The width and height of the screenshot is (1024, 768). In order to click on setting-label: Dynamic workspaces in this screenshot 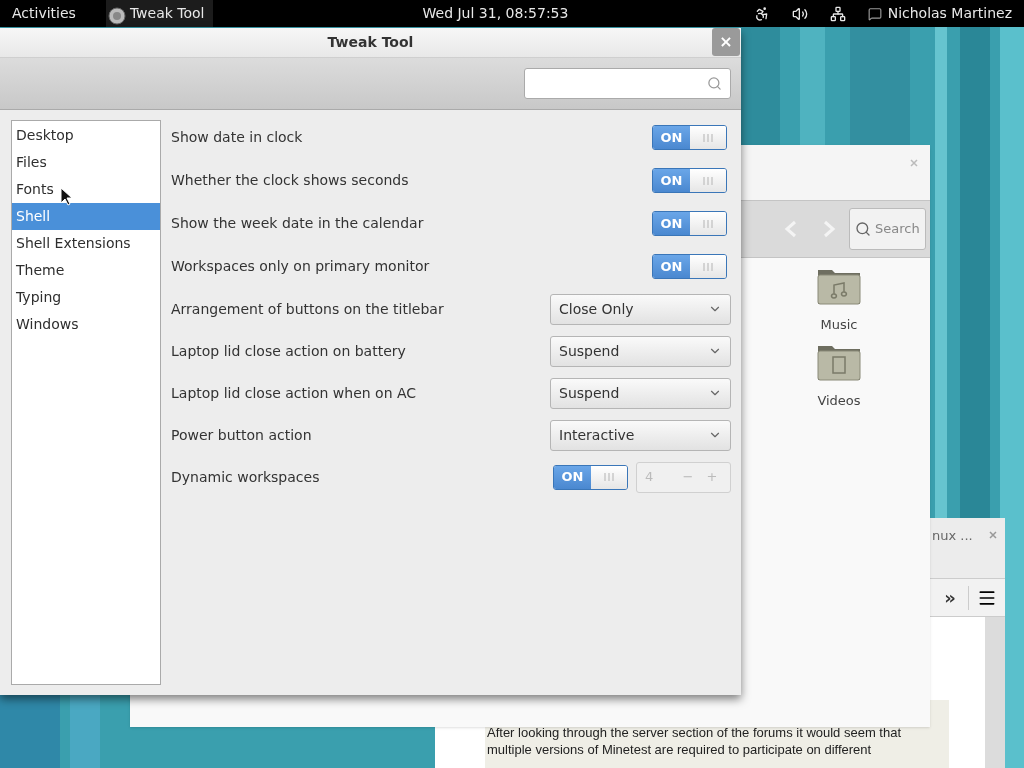, I will do `click(245, 477)`.